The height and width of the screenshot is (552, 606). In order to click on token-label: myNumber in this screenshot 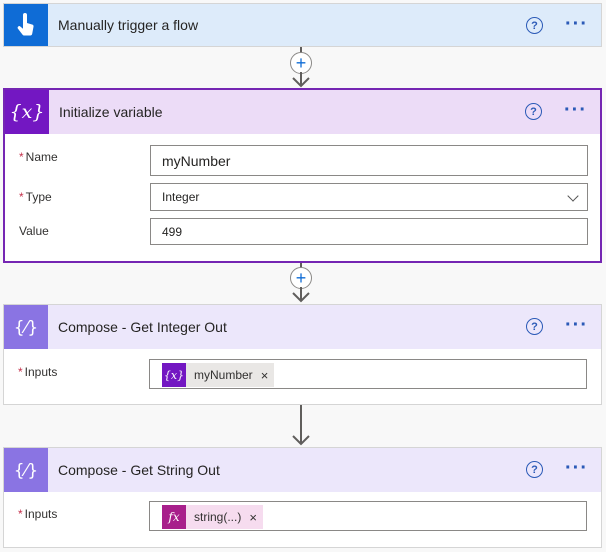, I will do `click(221, 375)`.